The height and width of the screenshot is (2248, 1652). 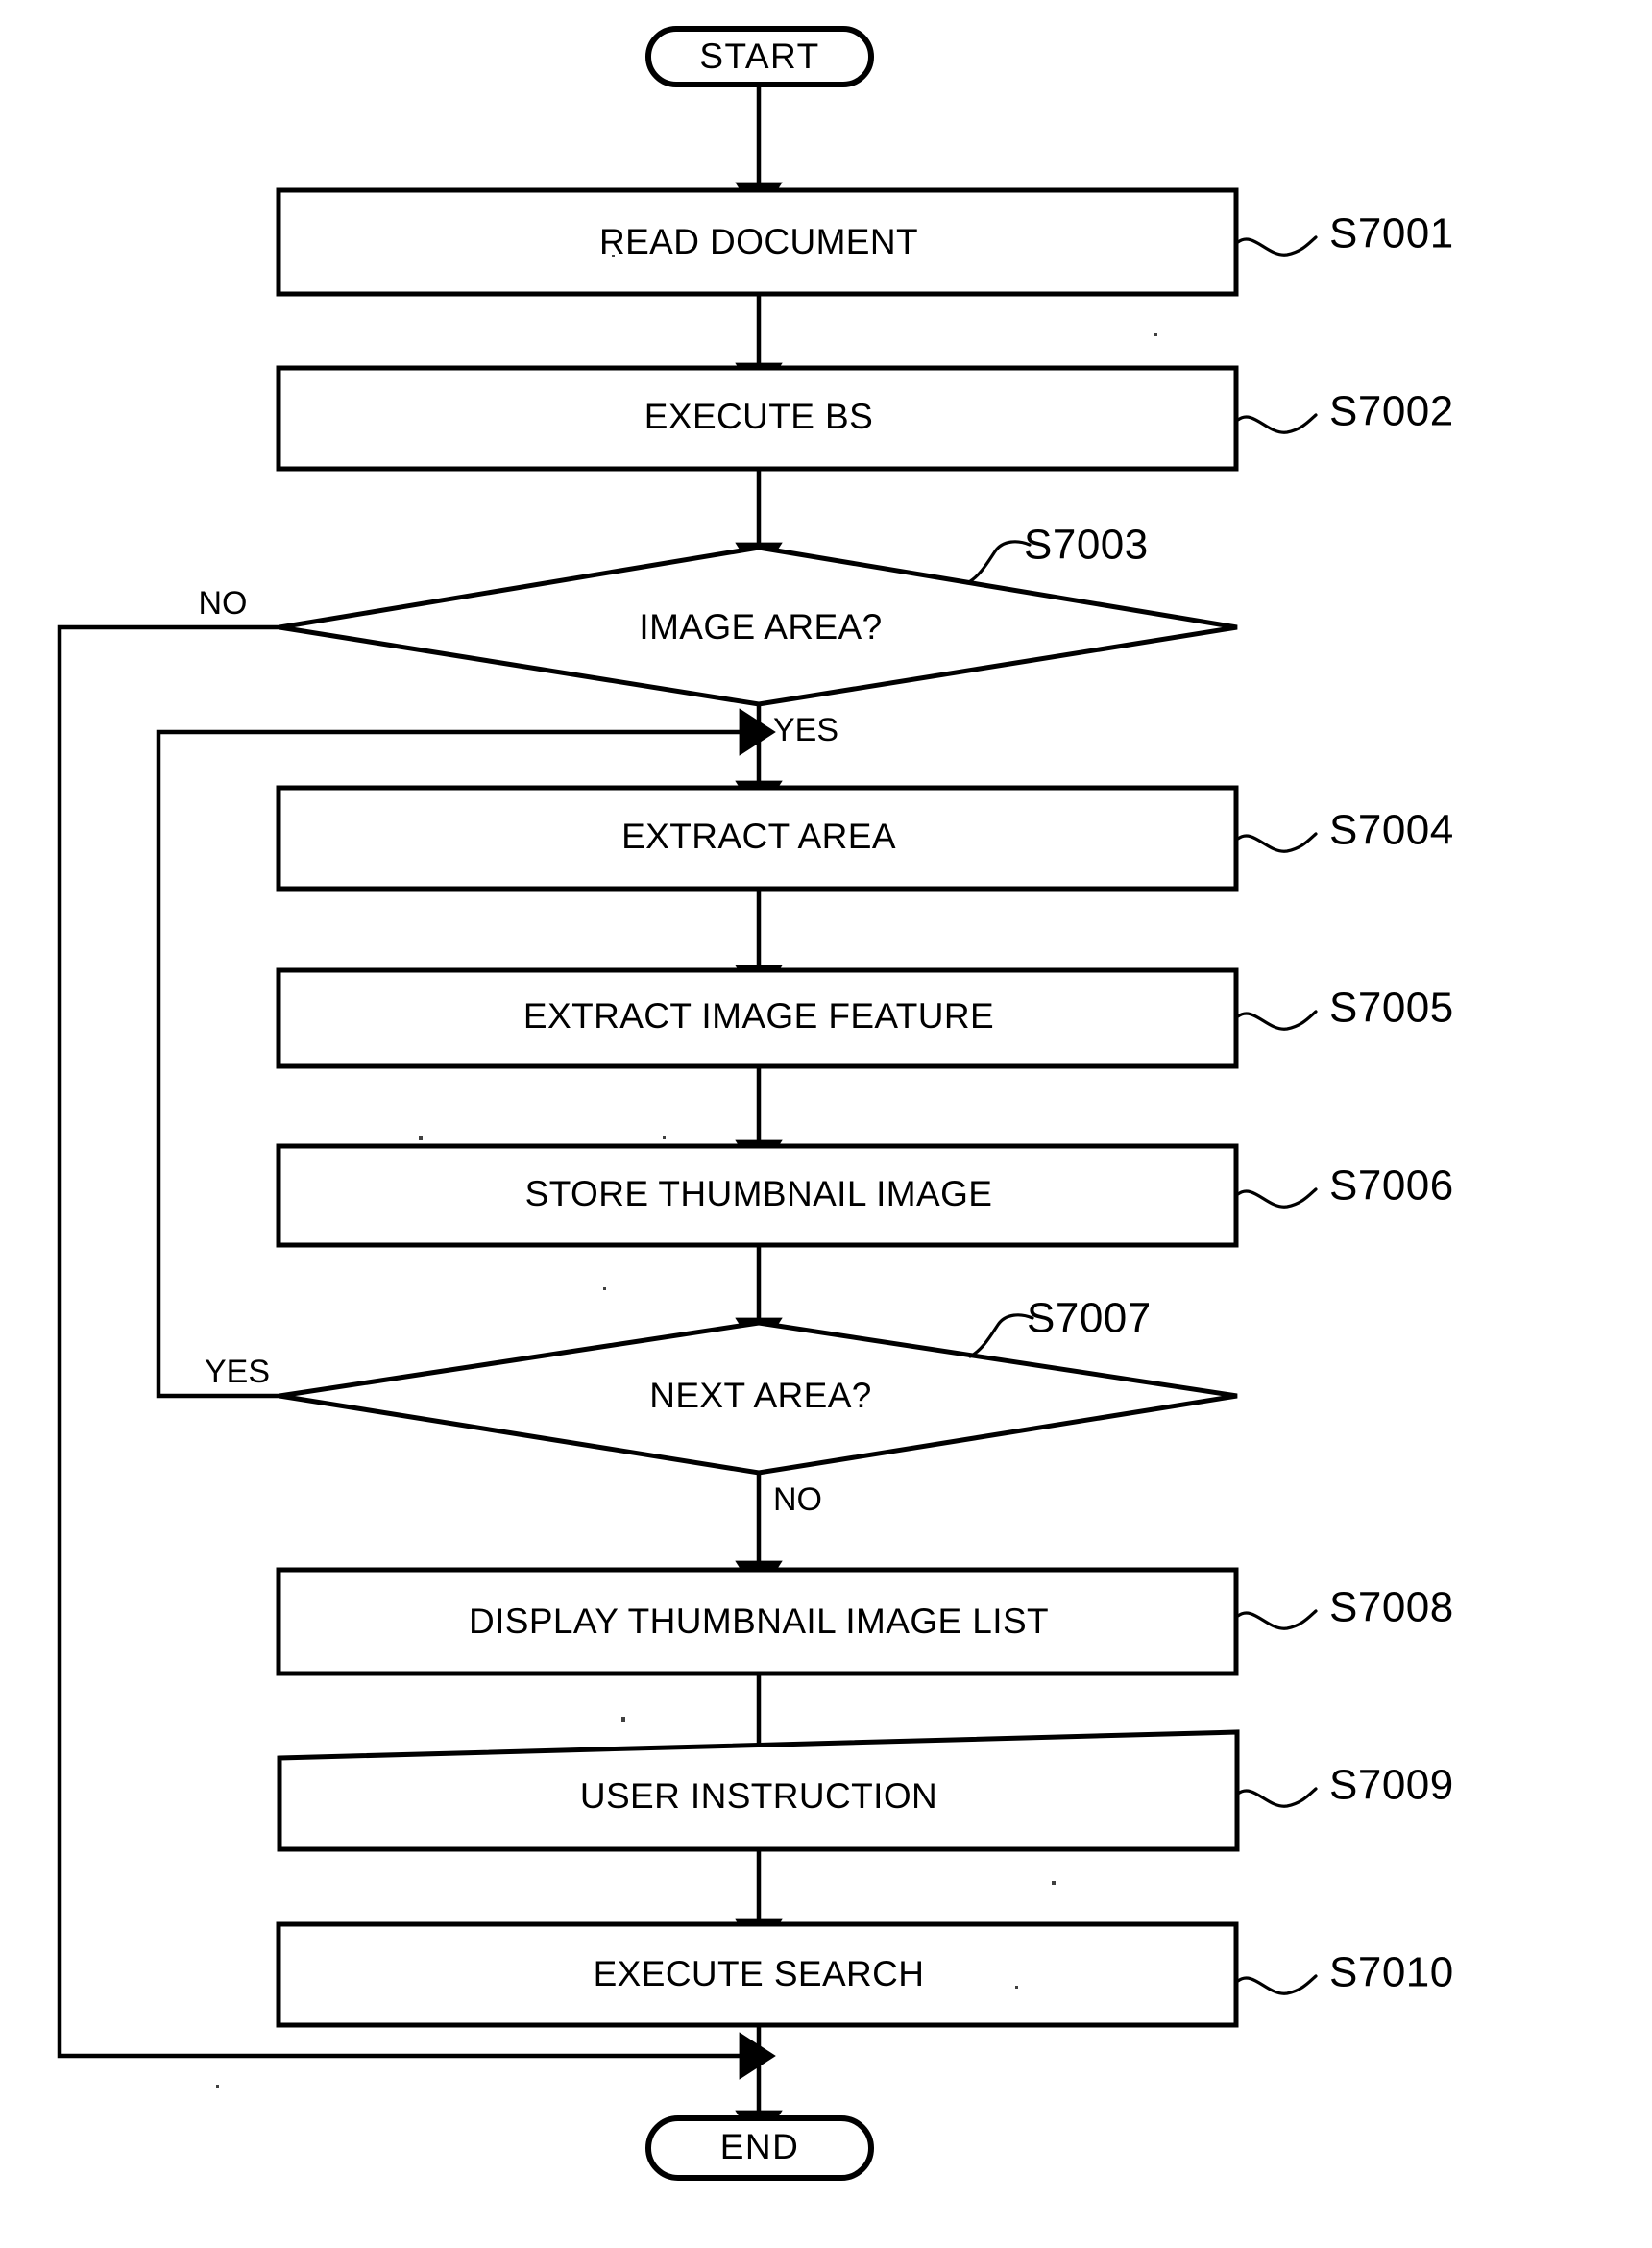 I want to click on step-label-s7007-text: S7007, so click(x=1089, y=1318).